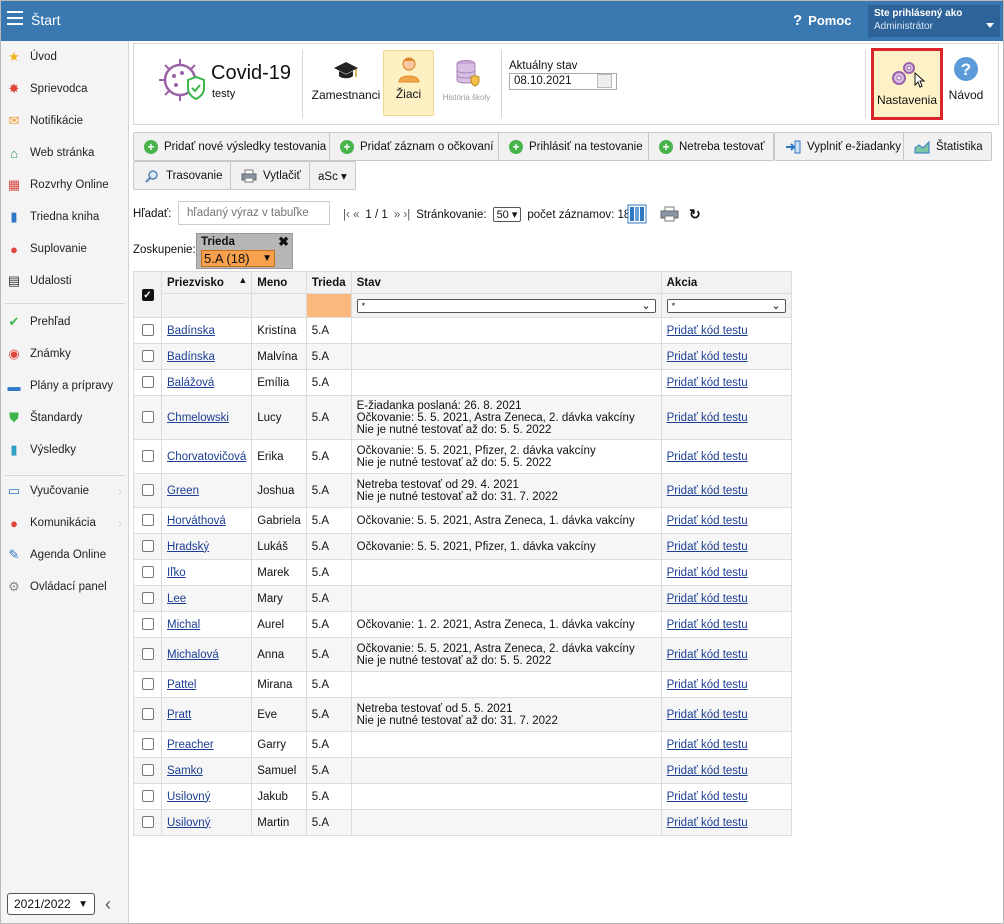 The image size is (1004, 924). What do you see at coordinates (234, 146) in the screenshot?
I see `add-test-results-button: + Pridať nové výsledky testovania` at bounding box center [234, 146].